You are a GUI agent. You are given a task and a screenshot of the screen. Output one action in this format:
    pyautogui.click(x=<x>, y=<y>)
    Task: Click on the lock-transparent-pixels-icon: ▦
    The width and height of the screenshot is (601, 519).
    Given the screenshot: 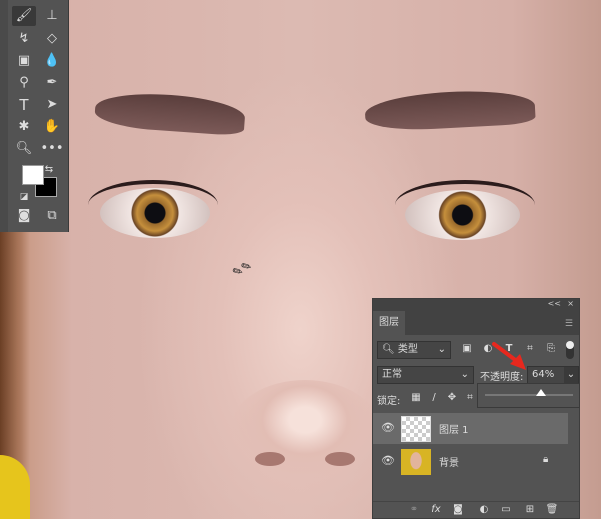 What is the action you would take?
    pyautogui.click(x=416, y=397)
    